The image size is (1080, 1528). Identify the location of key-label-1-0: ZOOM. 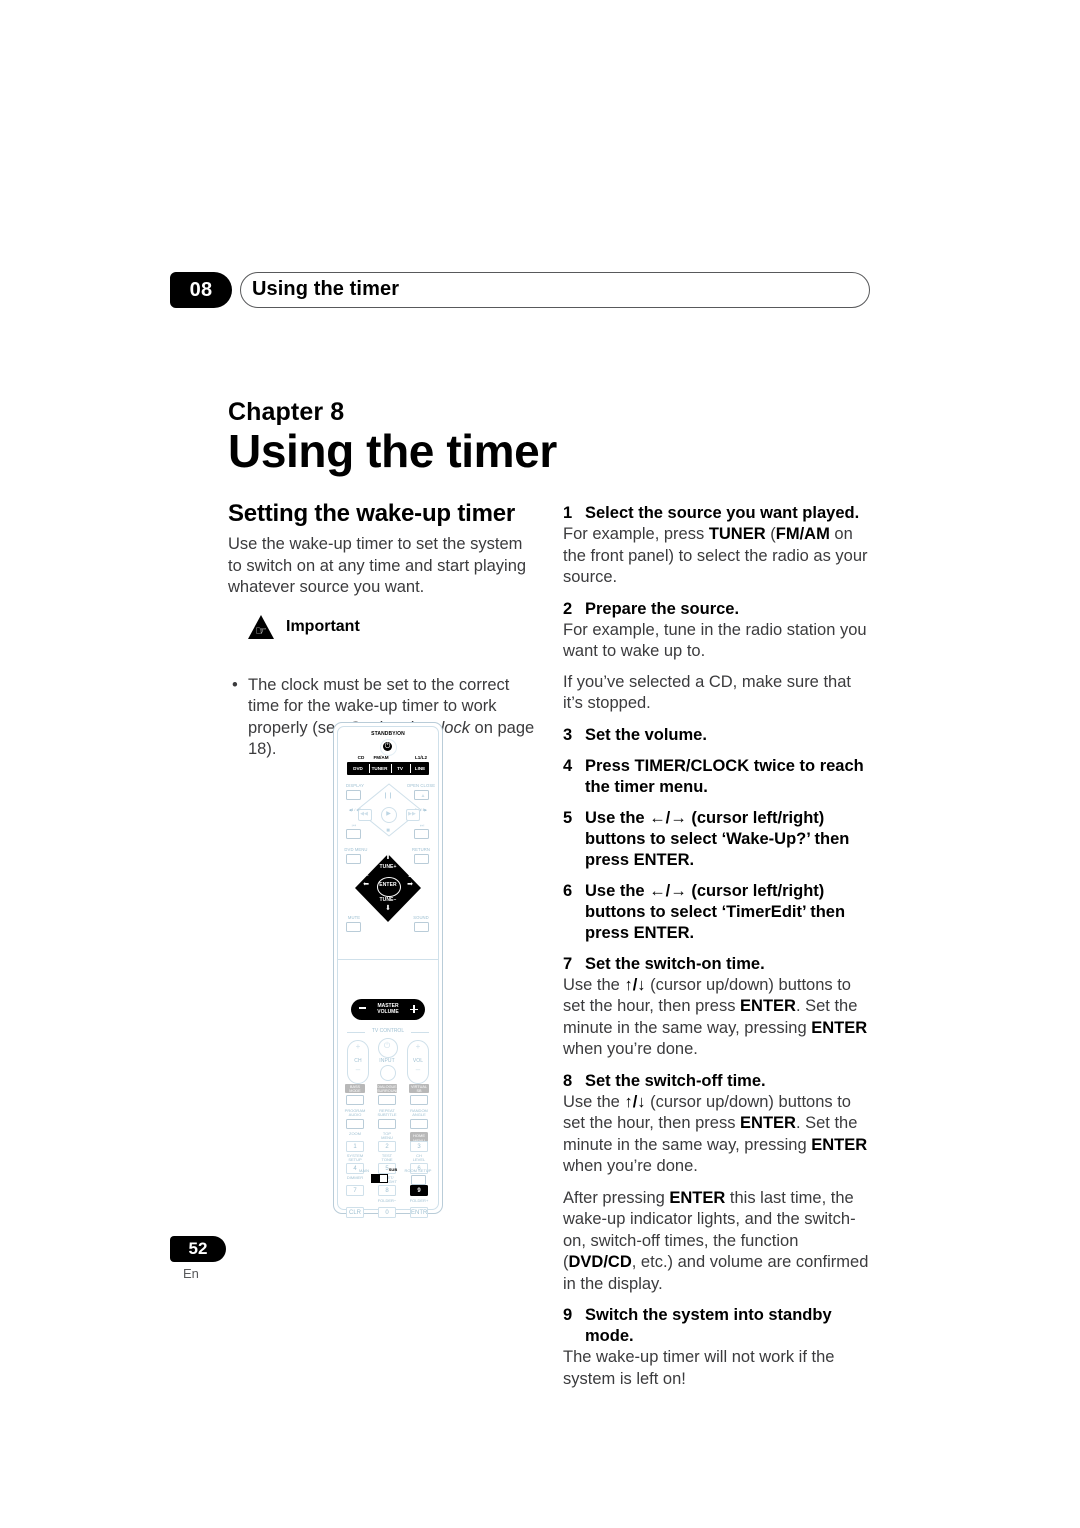
(355, 1133).